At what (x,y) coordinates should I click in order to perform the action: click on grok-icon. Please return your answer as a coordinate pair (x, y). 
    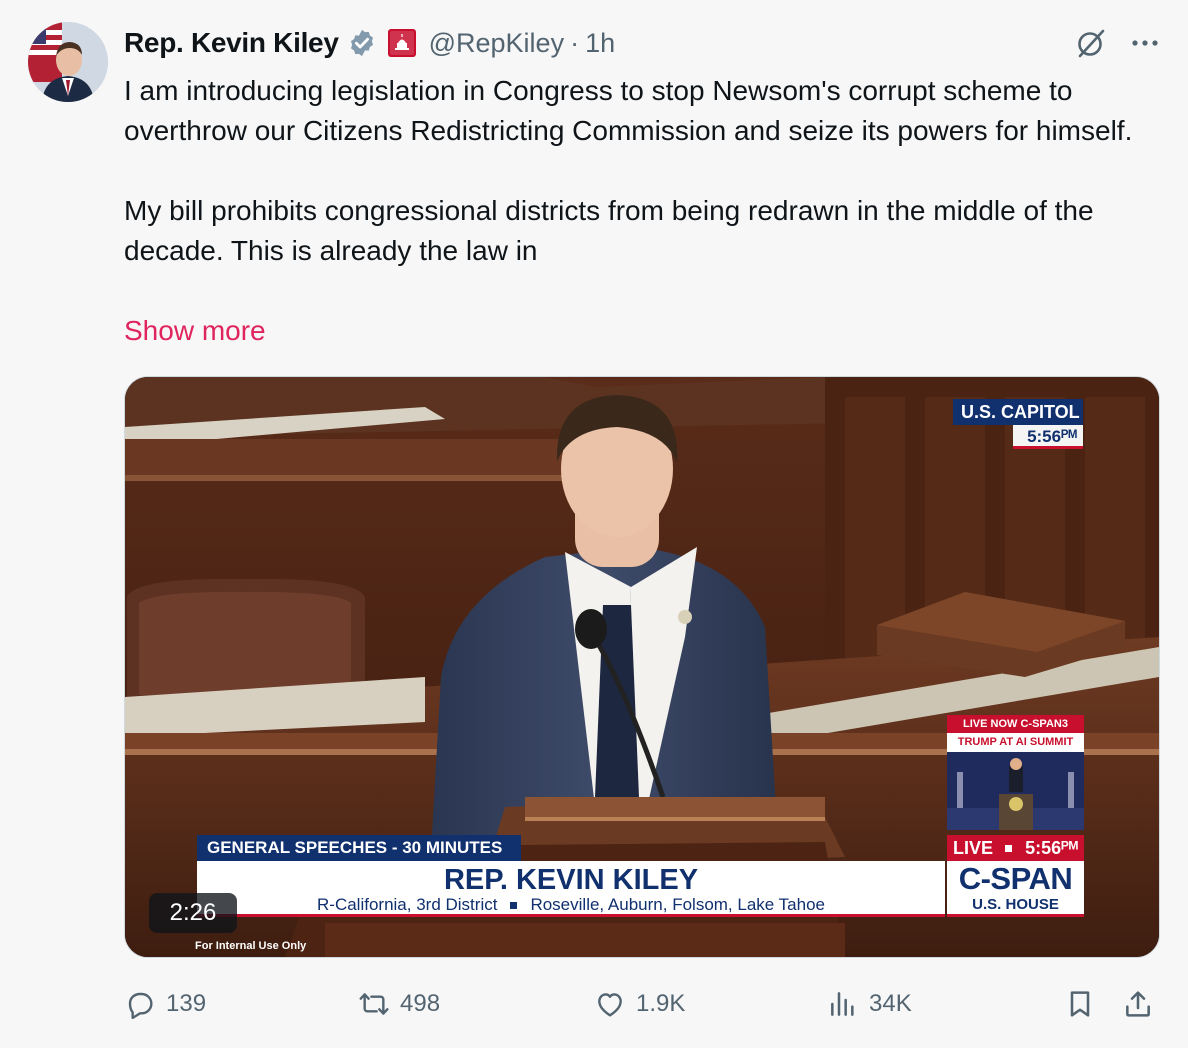
    Looking at the image, I should click on (1091, 43).